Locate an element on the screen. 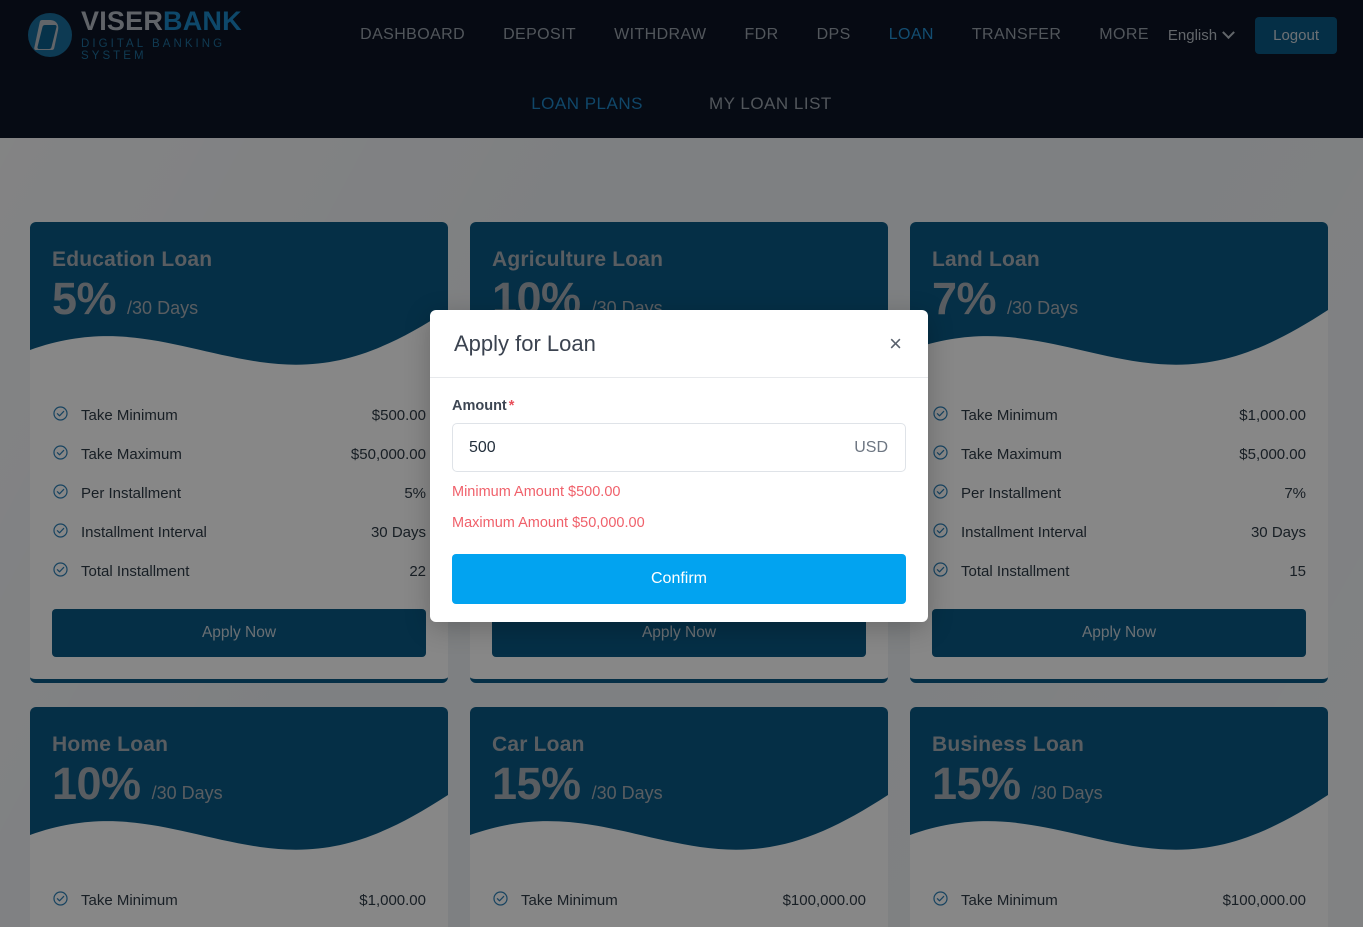 This screenshot has height=927, width=1363. minimum-amount-note: Minimum Amount $500.00 is located at coordinates (536, 492).